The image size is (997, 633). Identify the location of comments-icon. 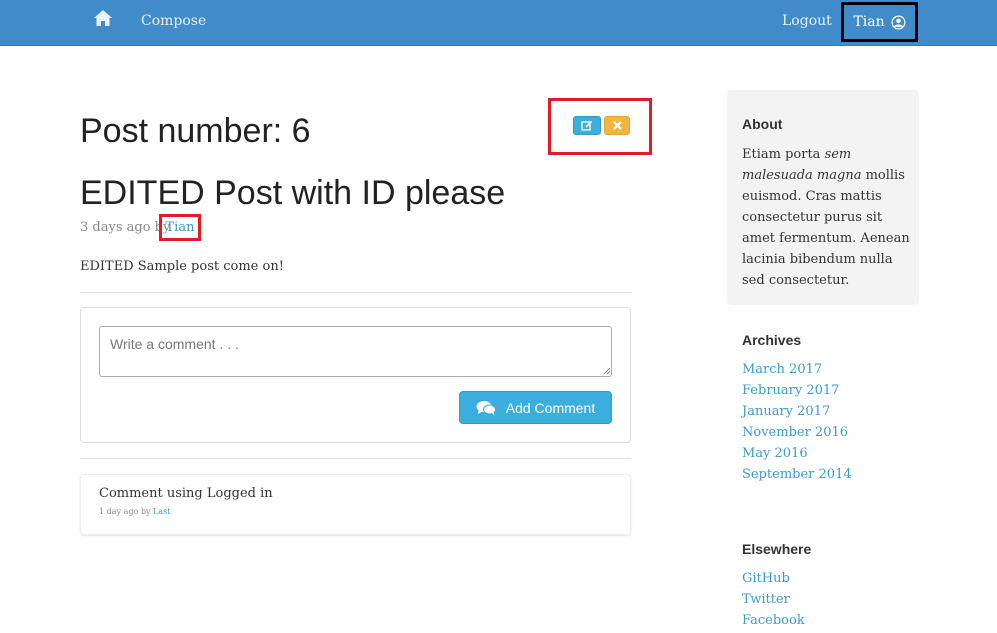
(486, 407).